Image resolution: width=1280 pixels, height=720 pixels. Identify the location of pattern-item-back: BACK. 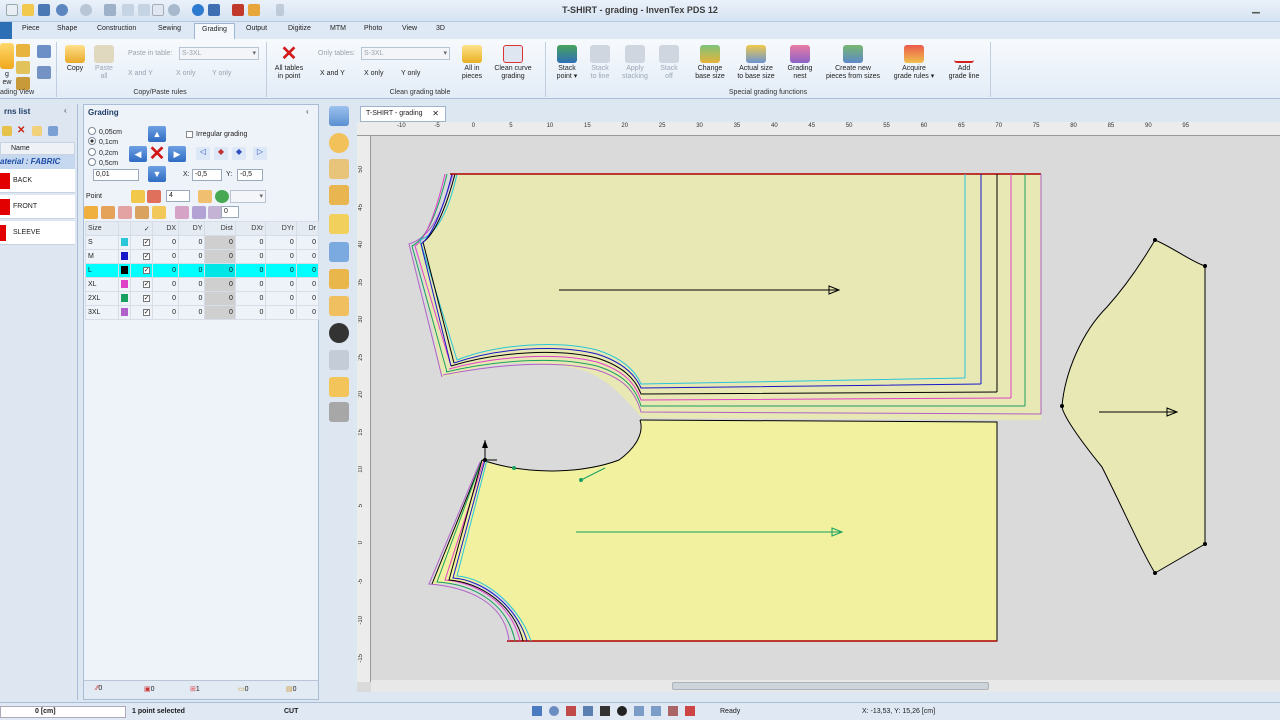
(37, 181).